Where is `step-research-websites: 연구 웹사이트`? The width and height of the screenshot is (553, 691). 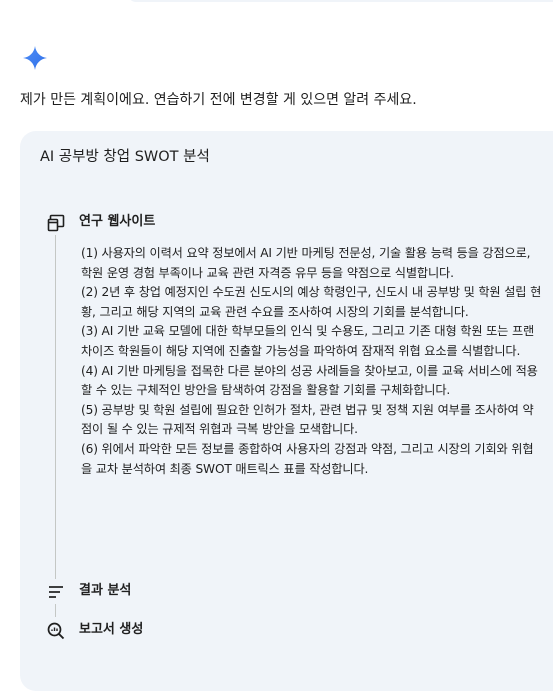
step-research-websites: 연구 웹사이트 is located at coordinates (117, 221).